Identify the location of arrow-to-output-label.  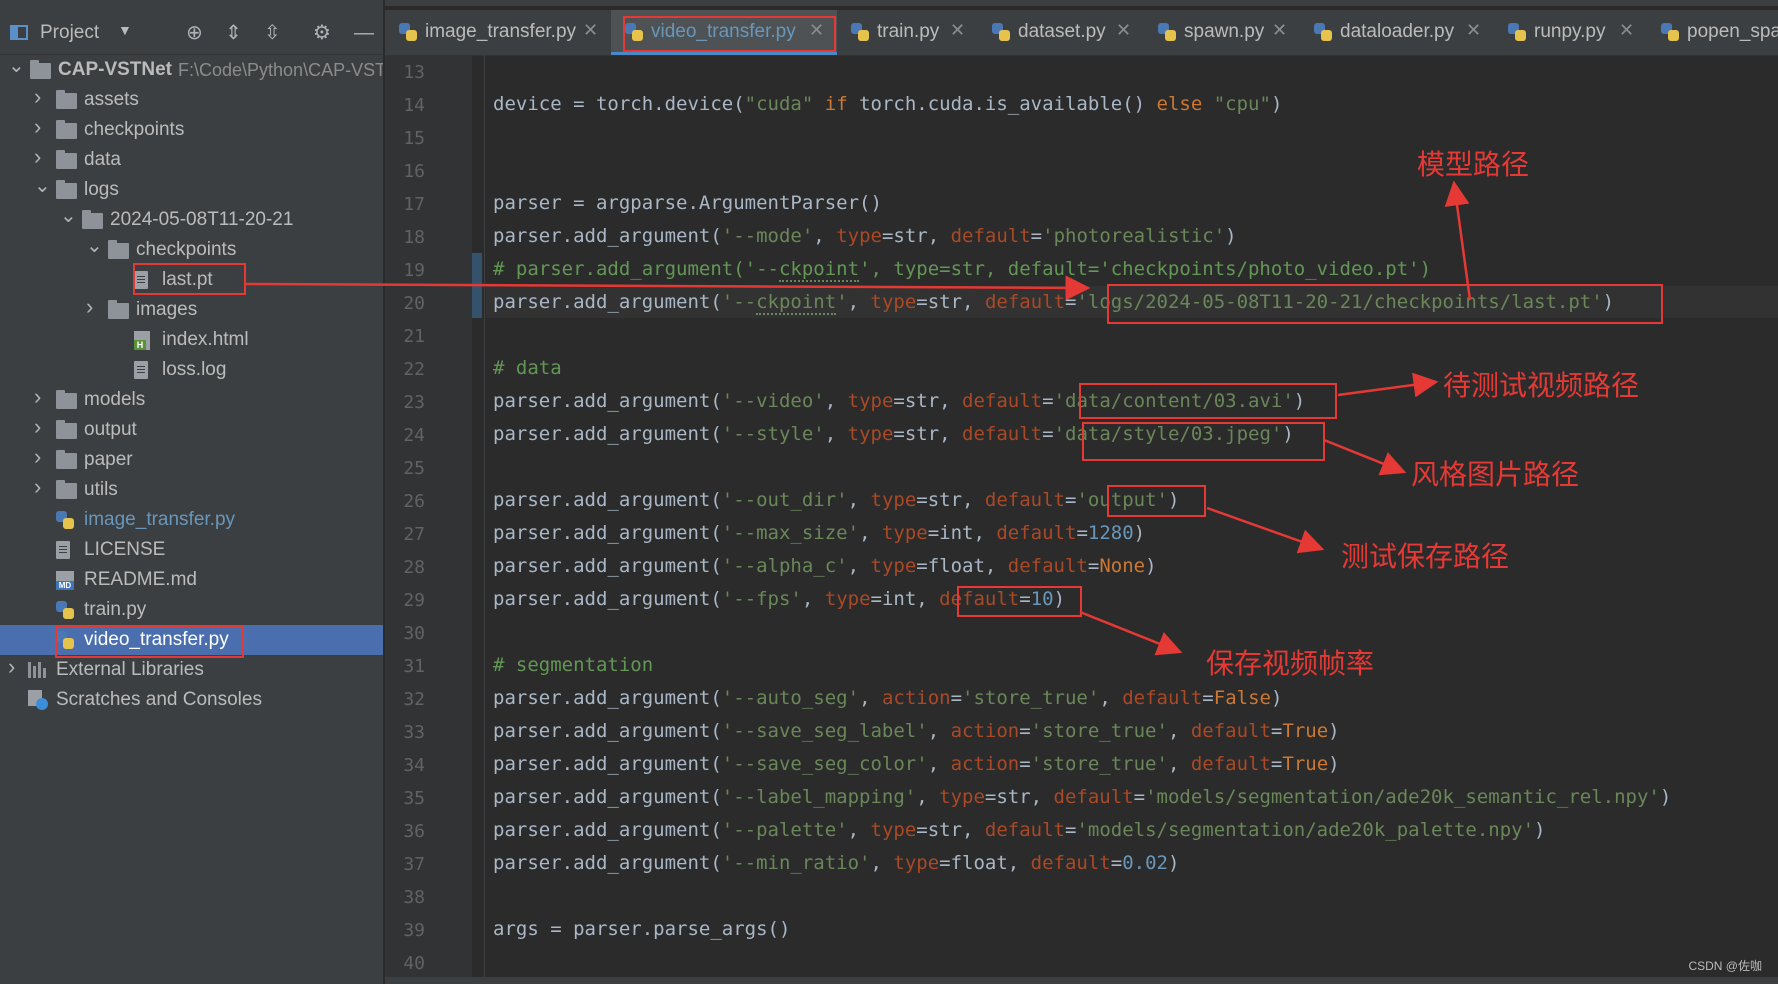
(1265, 530).